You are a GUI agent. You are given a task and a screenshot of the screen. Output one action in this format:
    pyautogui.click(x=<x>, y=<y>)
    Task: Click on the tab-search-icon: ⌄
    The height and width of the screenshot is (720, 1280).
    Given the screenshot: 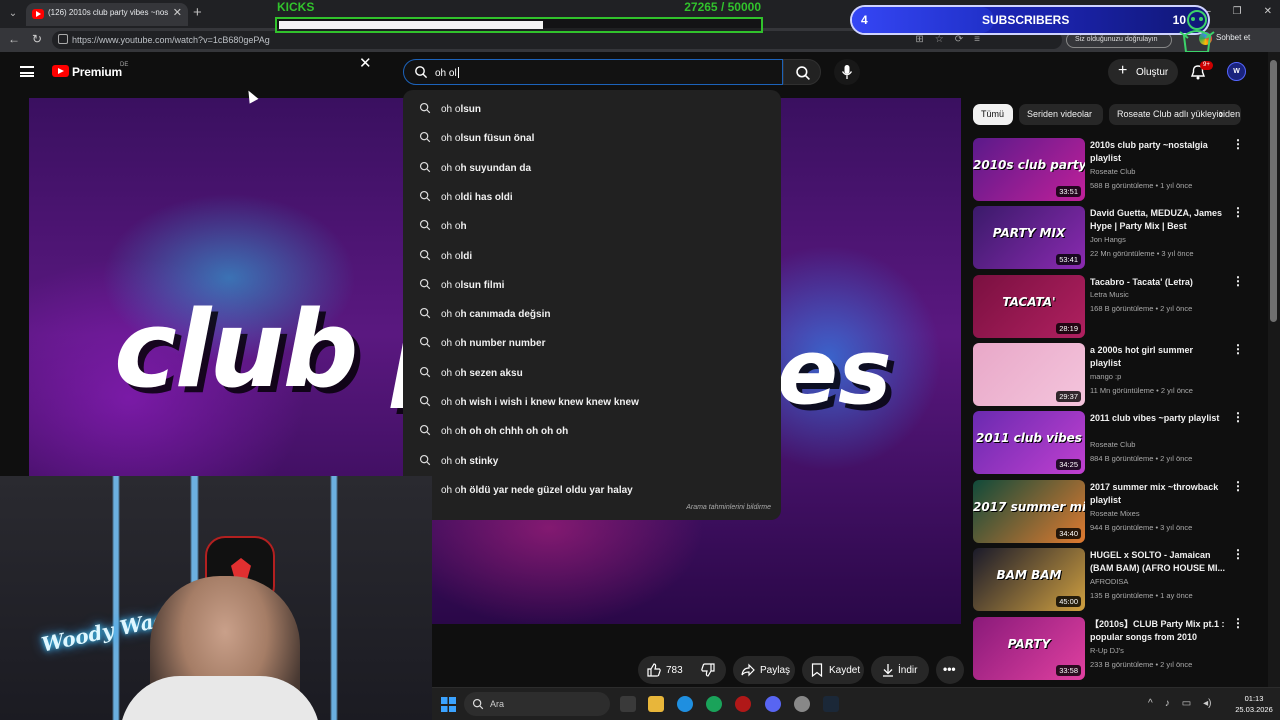 What is the action you would take?
    pyautogui.click(x=13, y=14)
    